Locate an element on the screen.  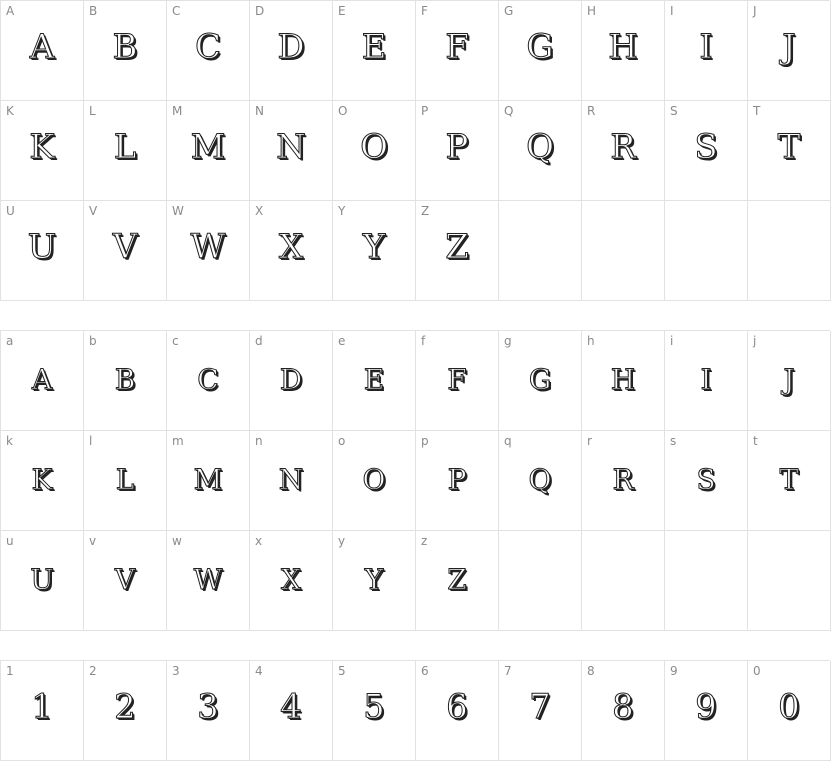
glyph-label: G is located at coordinates (509, 11).